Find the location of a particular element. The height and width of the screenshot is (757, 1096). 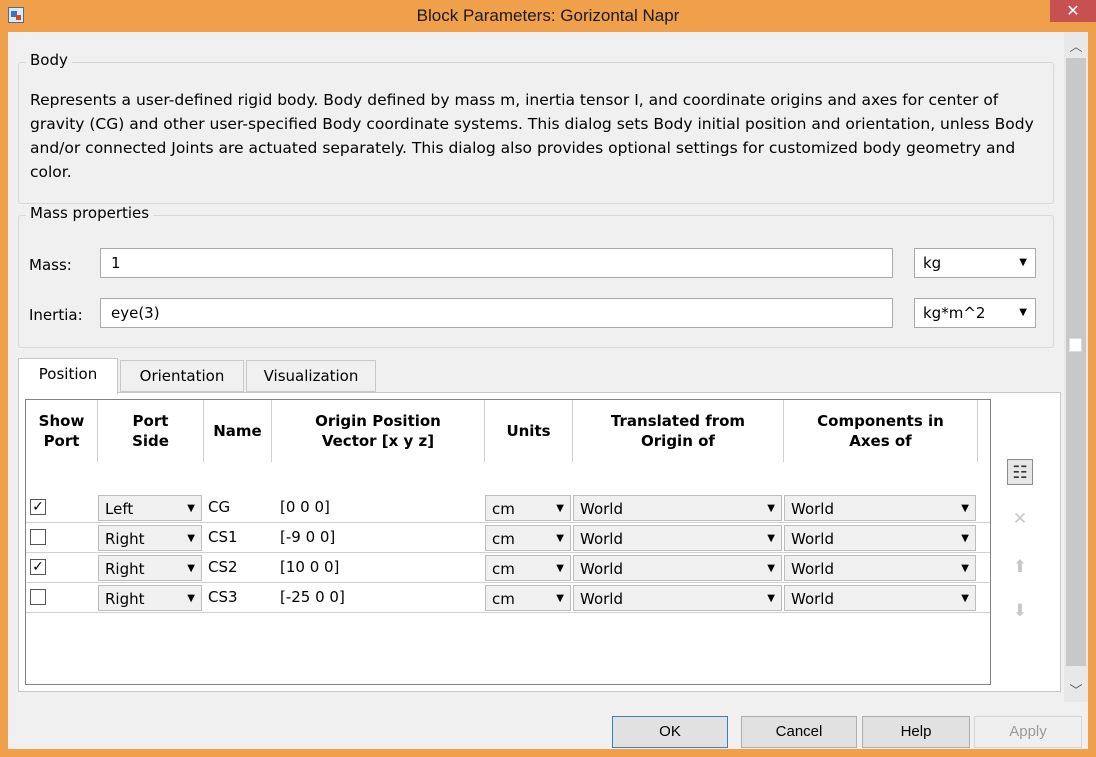

col-header-port-side: Port Side is located at coordinates (151, 431).